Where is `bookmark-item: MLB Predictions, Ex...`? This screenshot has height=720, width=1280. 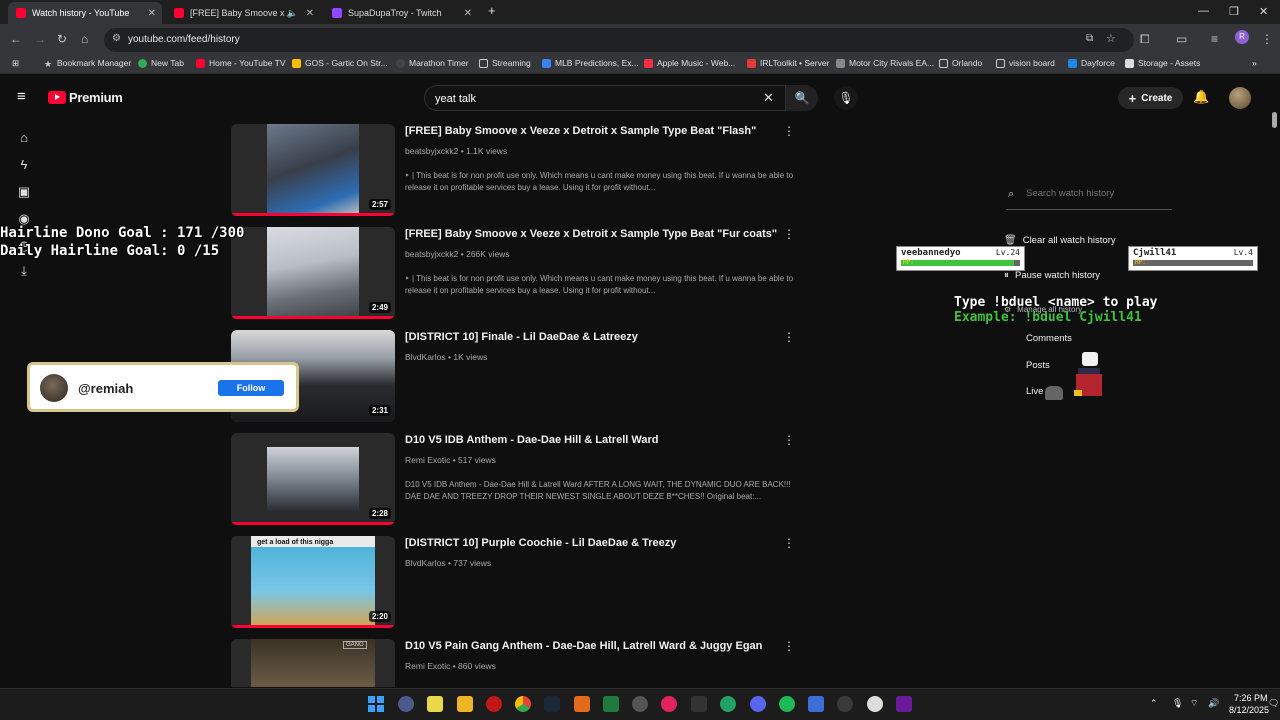
bookmark-item: MLB Predictions, Ex... is located at coordinates (590, 63).